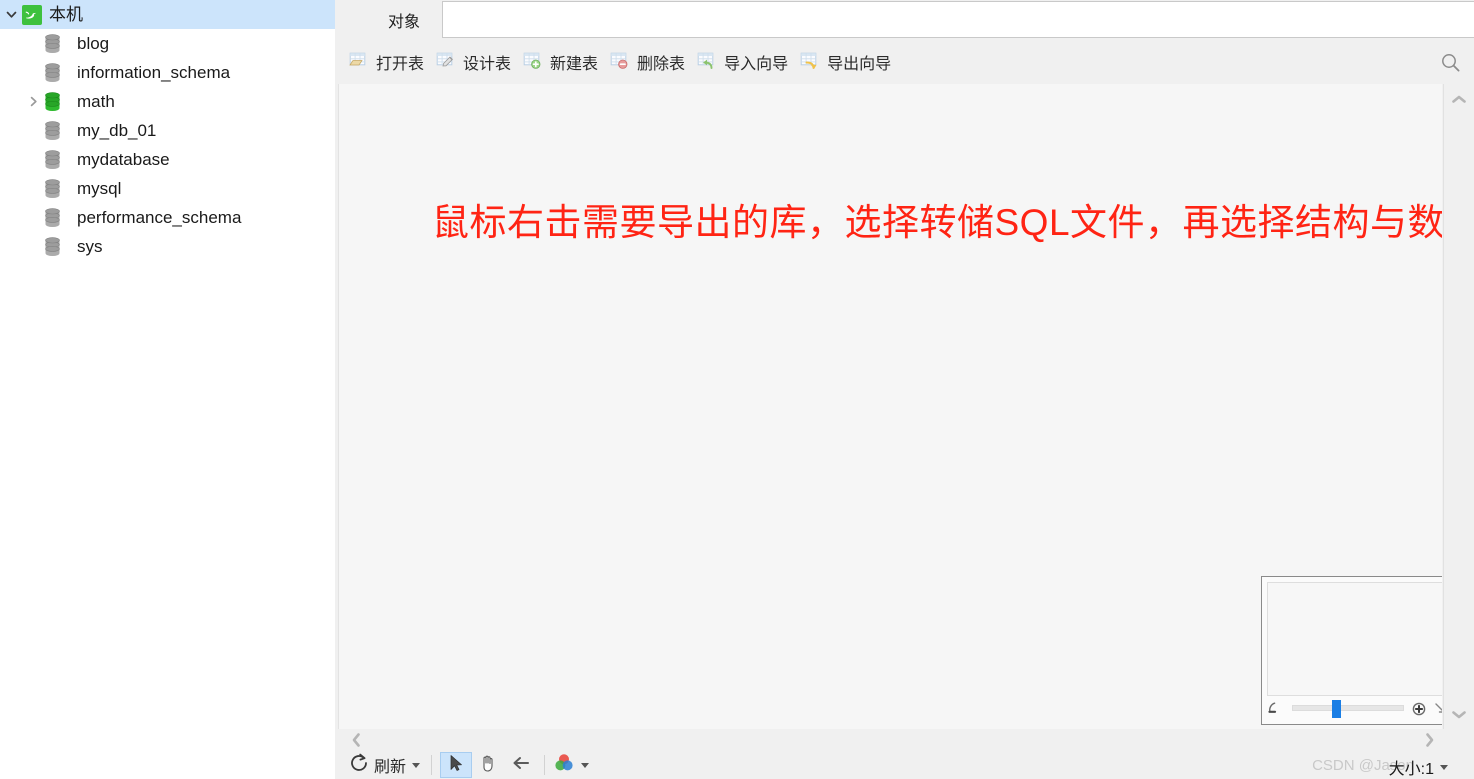 This screenshot has height=779, width=1474. I want to click on toolbar-button-label: 删除表, so click(661, 64).